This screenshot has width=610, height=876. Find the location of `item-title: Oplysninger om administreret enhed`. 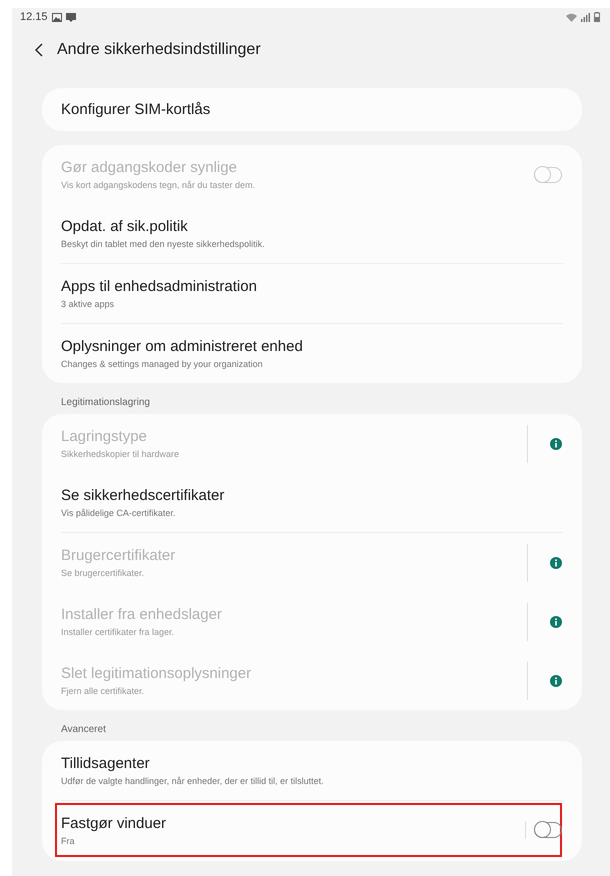

item-title: Oplysninger om administreret enhed is located at coordinates (182, 346).